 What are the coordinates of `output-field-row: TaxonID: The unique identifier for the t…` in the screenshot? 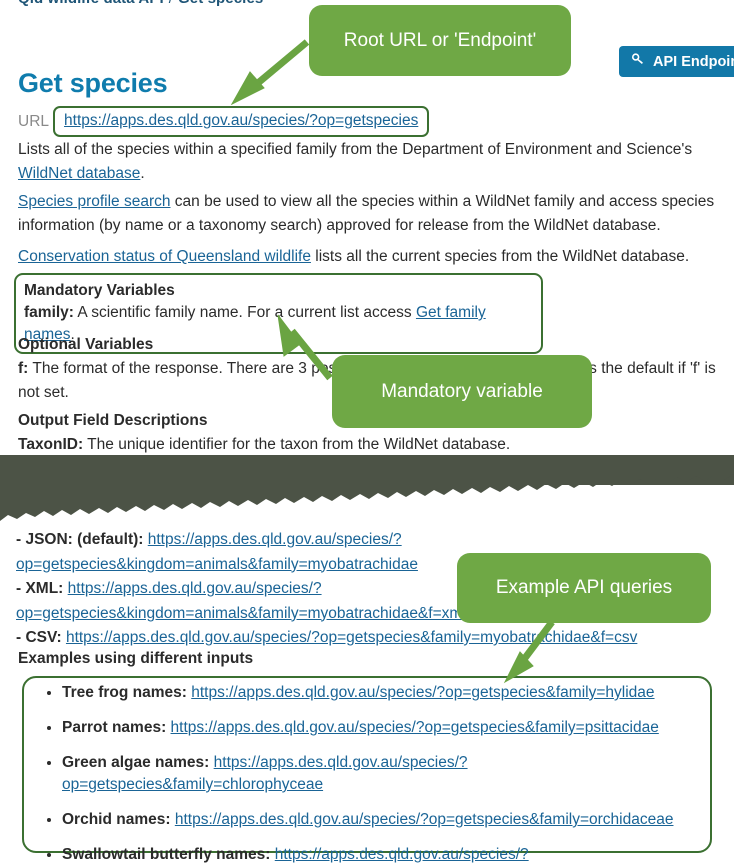 It's located at (371, 445).